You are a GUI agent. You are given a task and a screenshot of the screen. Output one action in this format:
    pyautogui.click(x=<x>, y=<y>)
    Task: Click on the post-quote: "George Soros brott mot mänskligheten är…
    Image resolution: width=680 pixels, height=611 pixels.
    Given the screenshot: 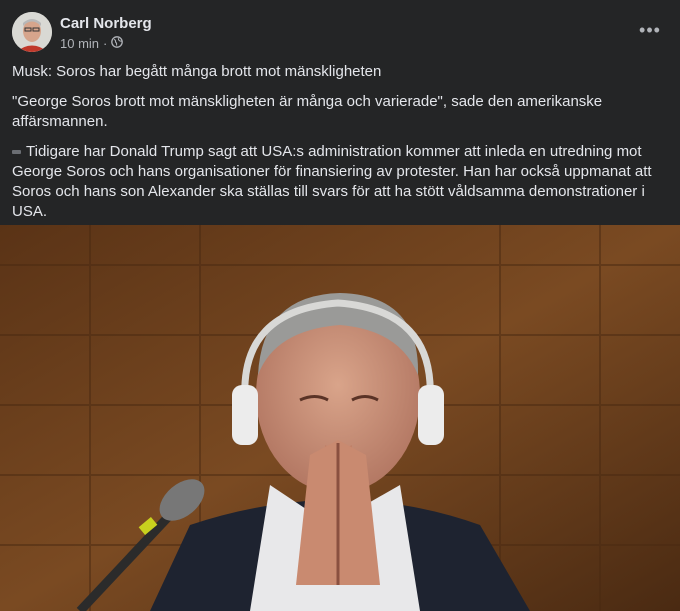 What is the action you would take?
    pyautogui.click(x=307, y=111)
    